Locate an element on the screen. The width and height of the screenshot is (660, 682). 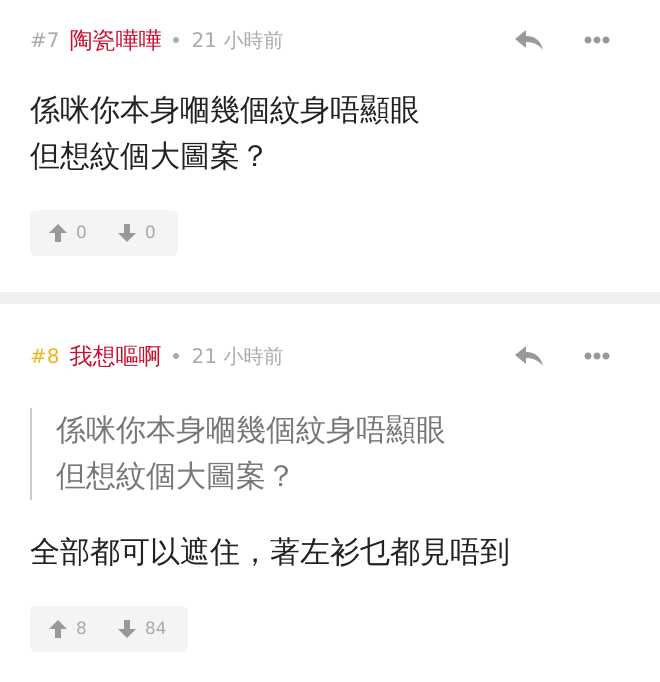
comment-number: #7 is located at coordinates (45, 40).